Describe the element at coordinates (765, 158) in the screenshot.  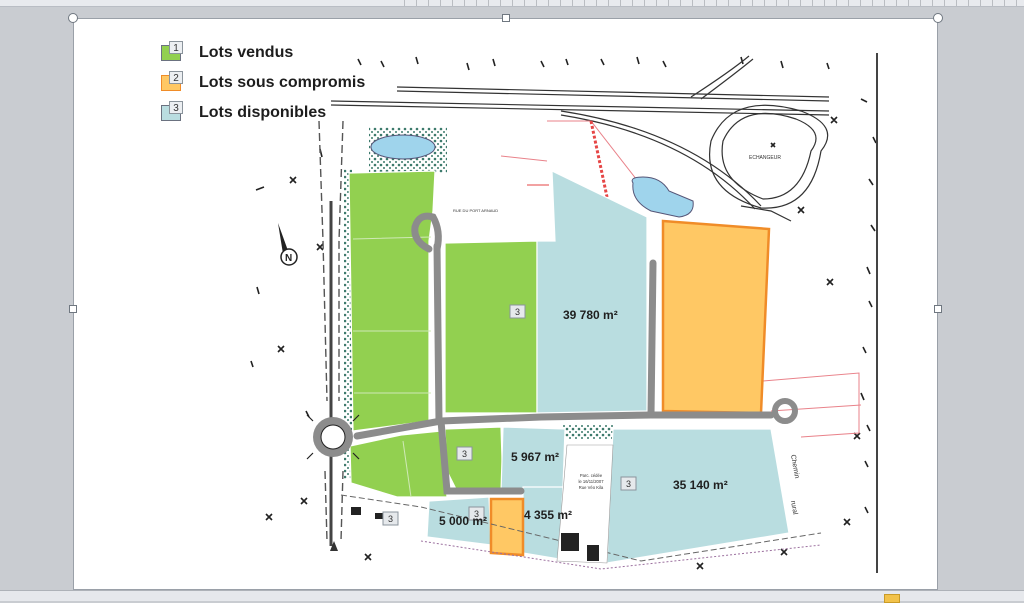
I see `interchange-label: ECHANGEUR` at that location.